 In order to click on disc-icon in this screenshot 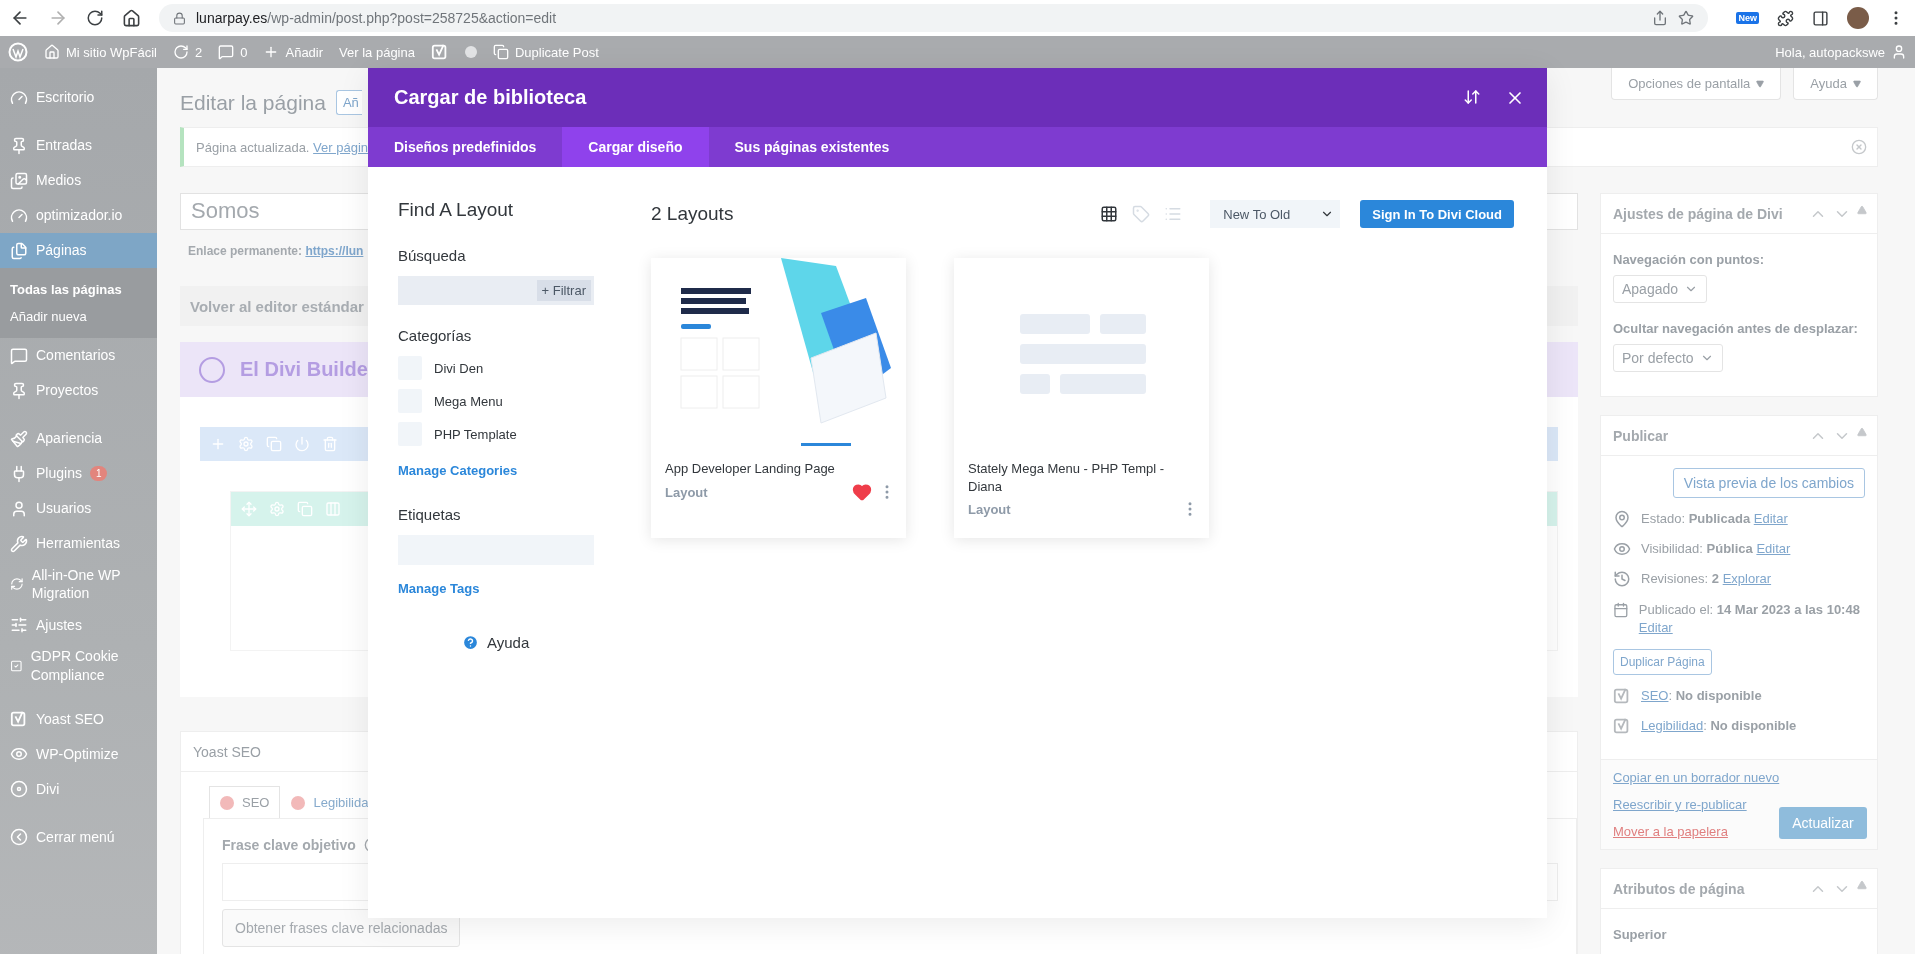, I will do `click(19, 789)`.